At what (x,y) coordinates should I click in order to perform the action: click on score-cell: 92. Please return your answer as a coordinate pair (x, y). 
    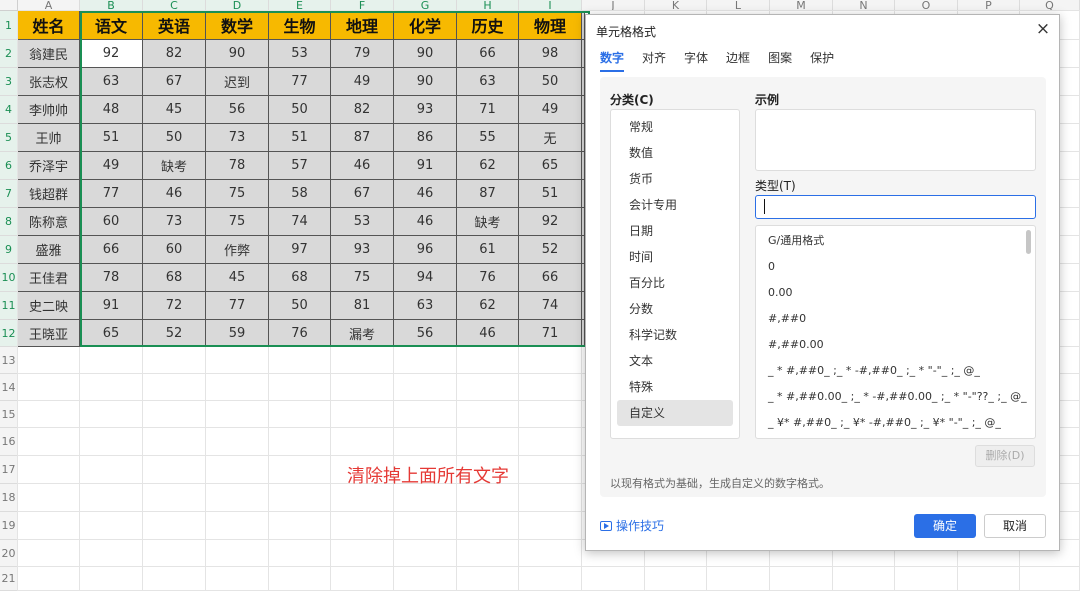
    Looking at the image, I should click on (550, 222).